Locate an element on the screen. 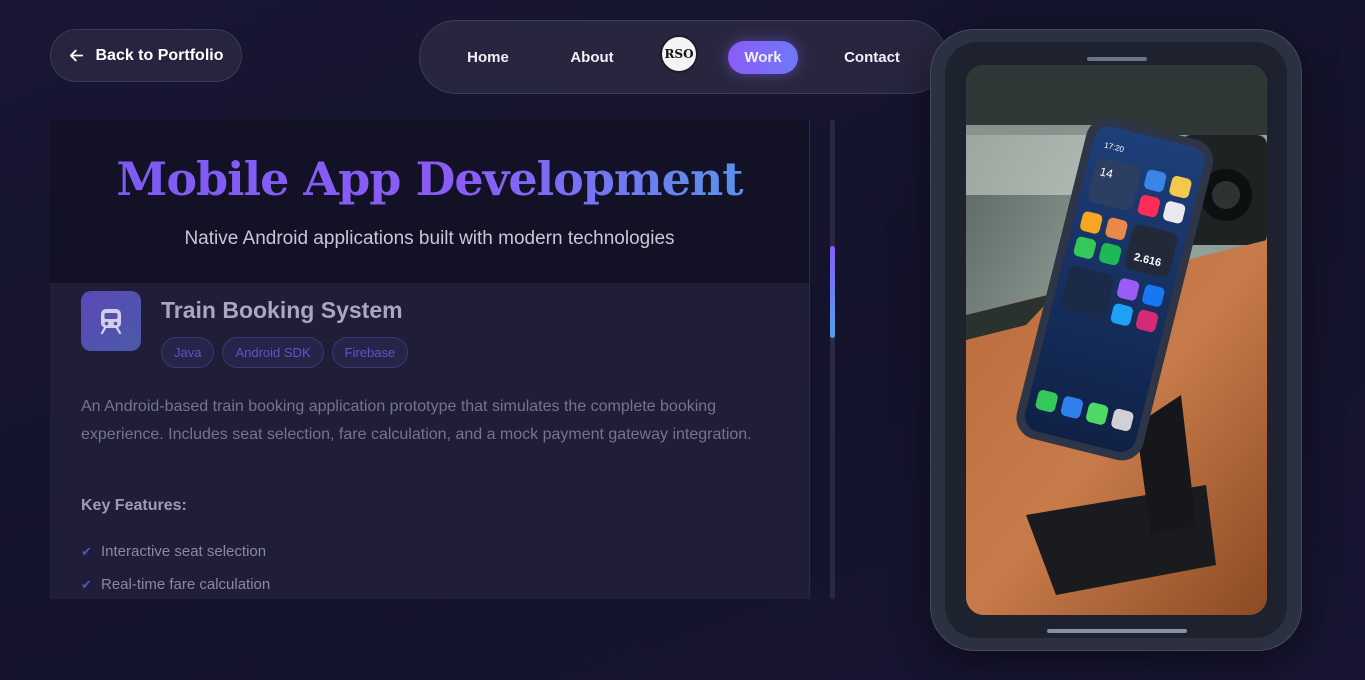 The width and height of the screenshot is (1365, 680). phone-speaker is located at coordinates (1117, 59).